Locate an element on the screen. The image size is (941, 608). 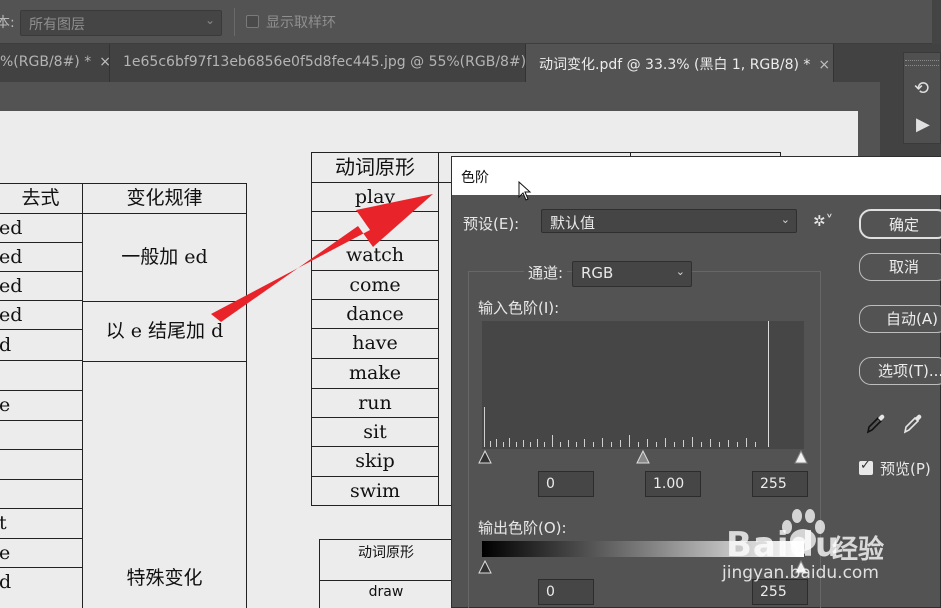
sampling-ring-label: 显示取样环 is located at coordinates (301, 23).